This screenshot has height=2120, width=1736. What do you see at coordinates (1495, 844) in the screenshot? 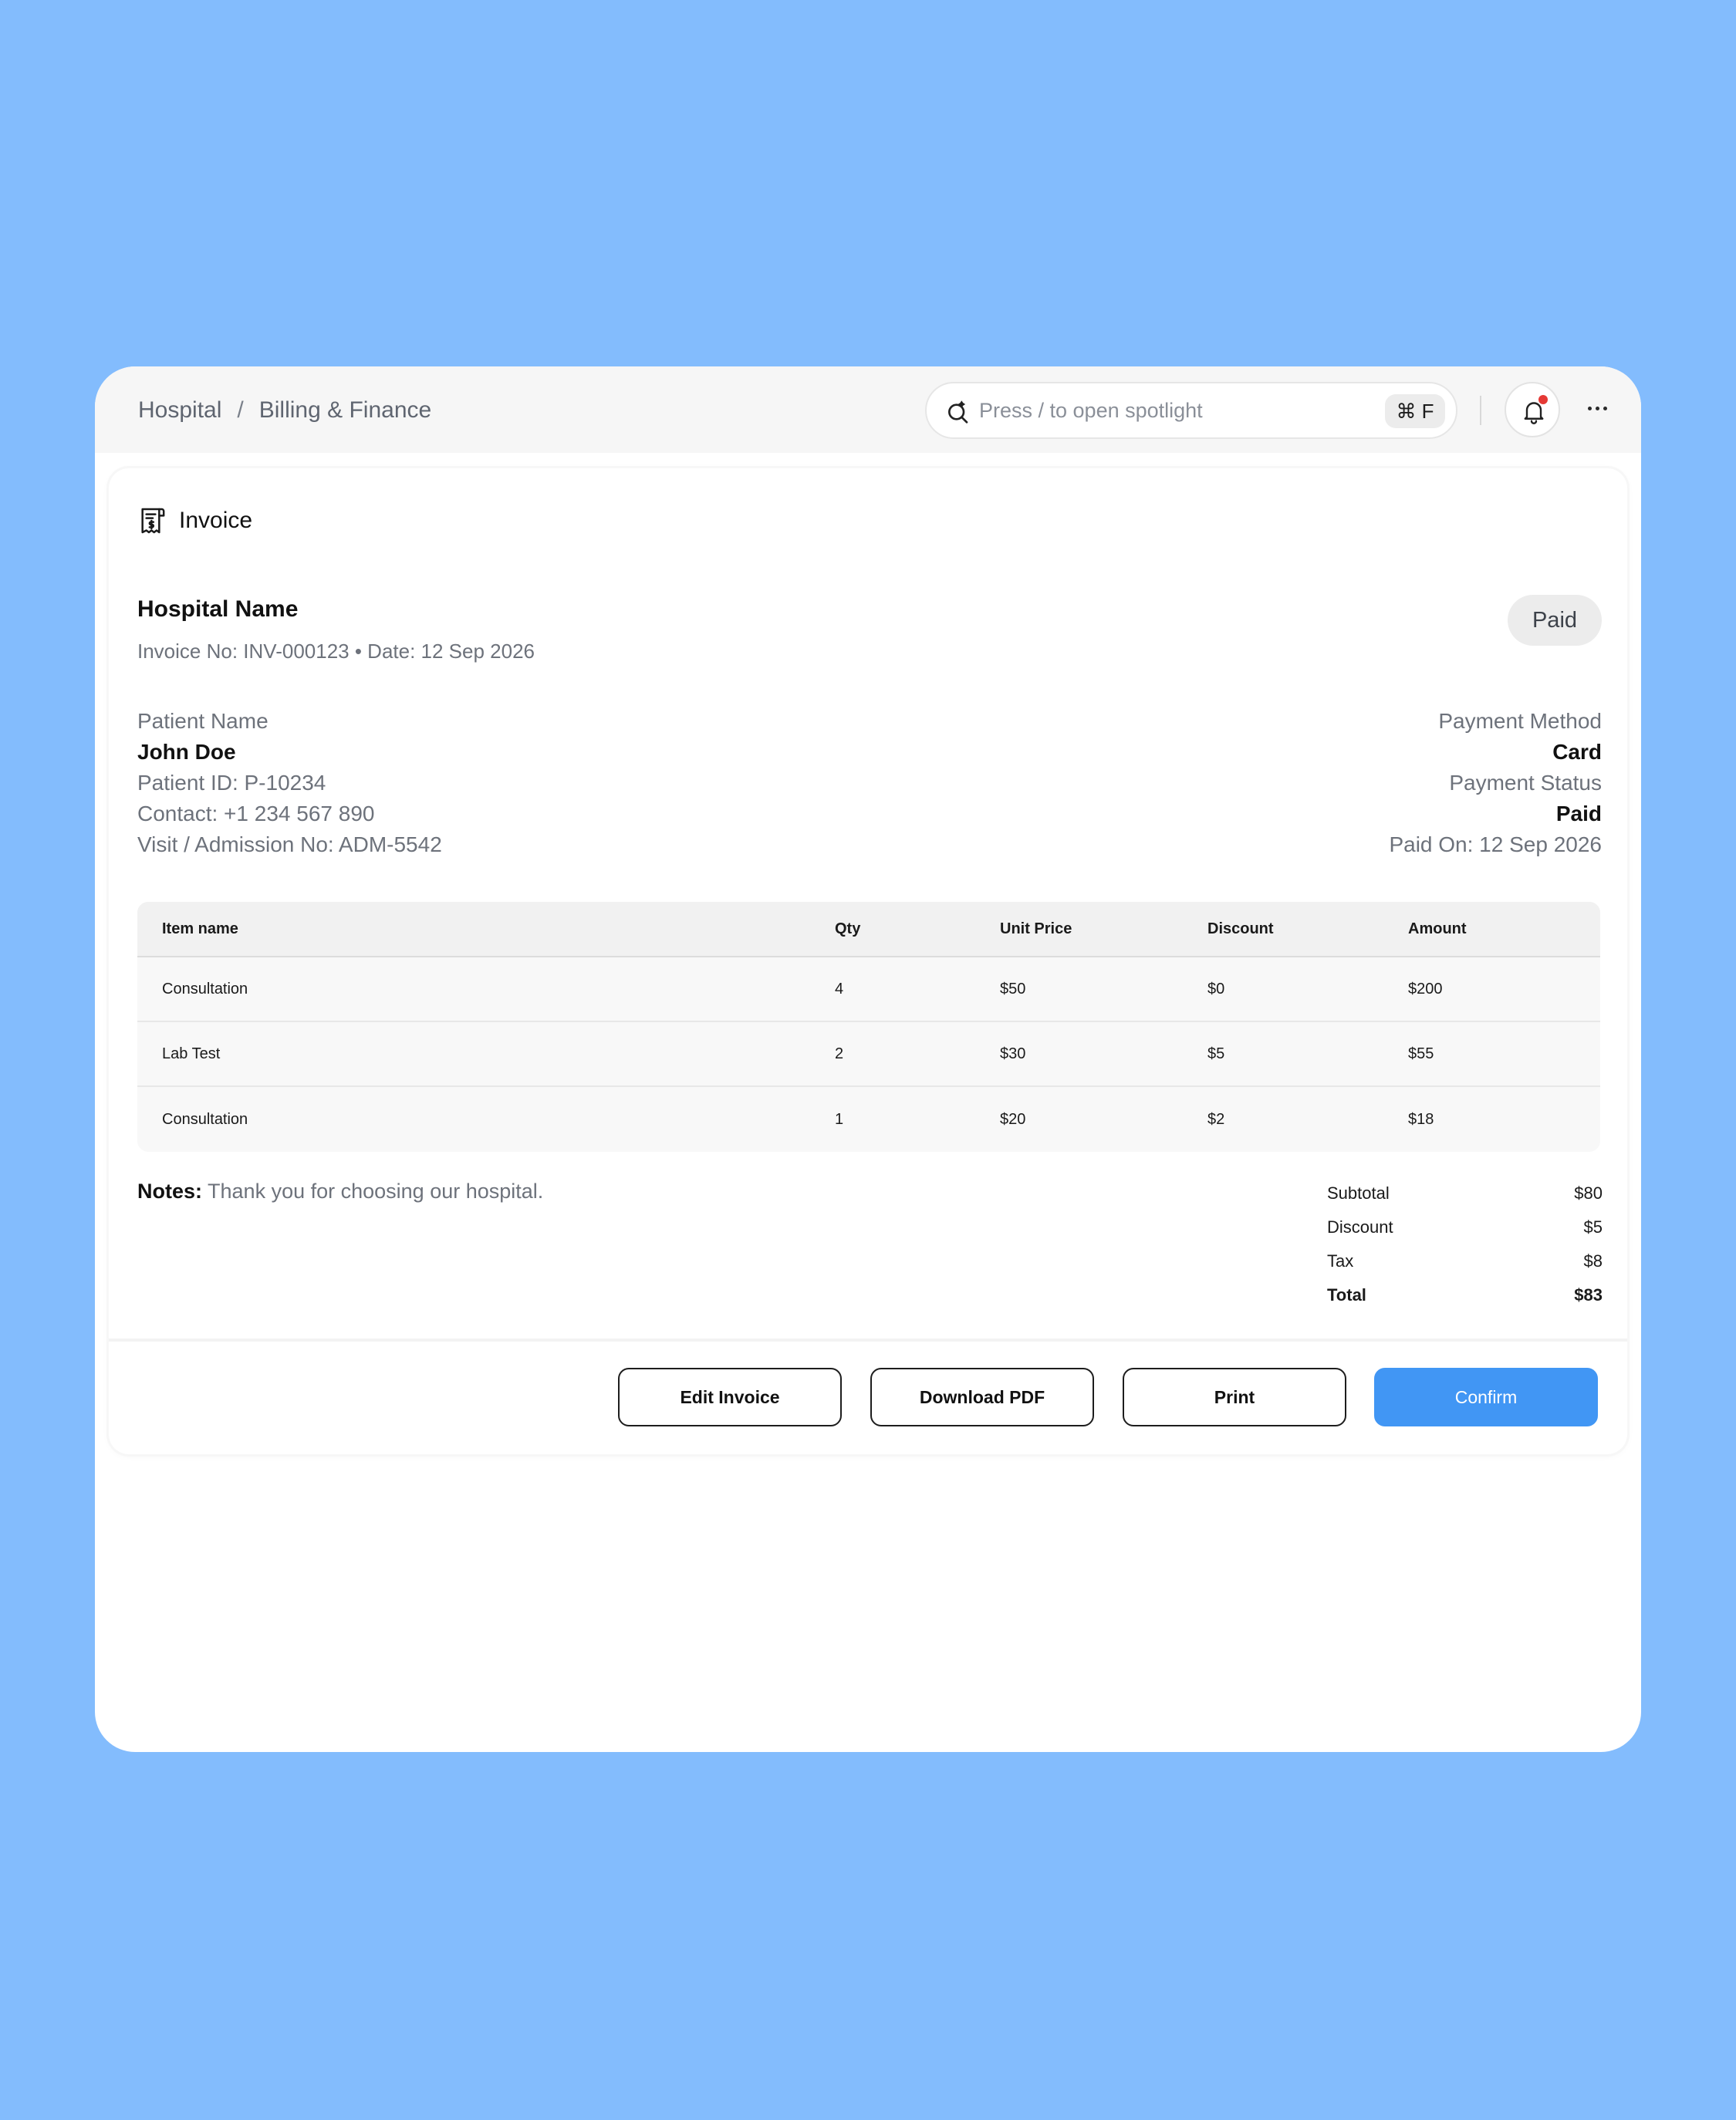
I see `paid-on-date: Paid On: 12 Sep 2026` at bounding box center [1495, 844].